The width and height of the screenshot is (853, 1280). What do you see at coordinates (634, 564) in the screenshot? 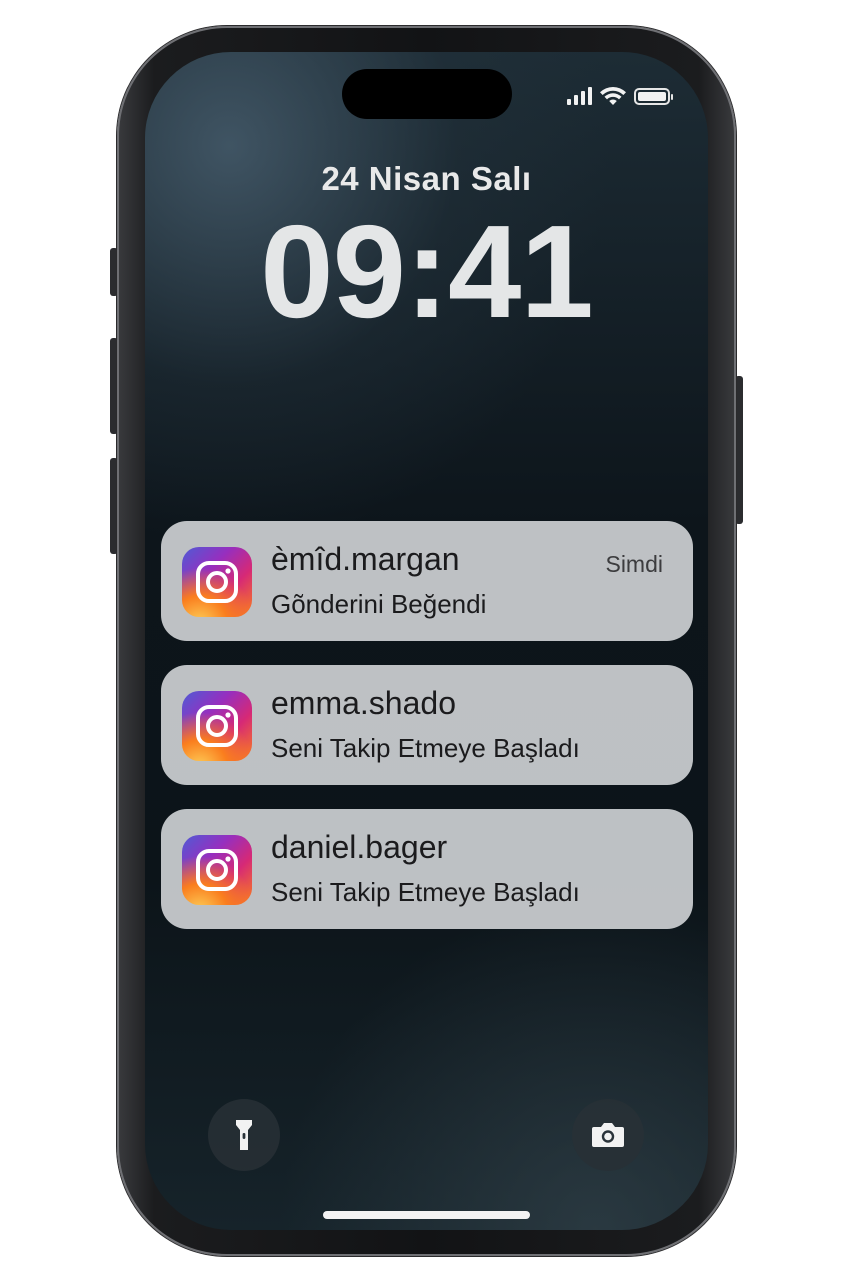
I see `notification-time: Simdi` at bounding box center [634, 564].